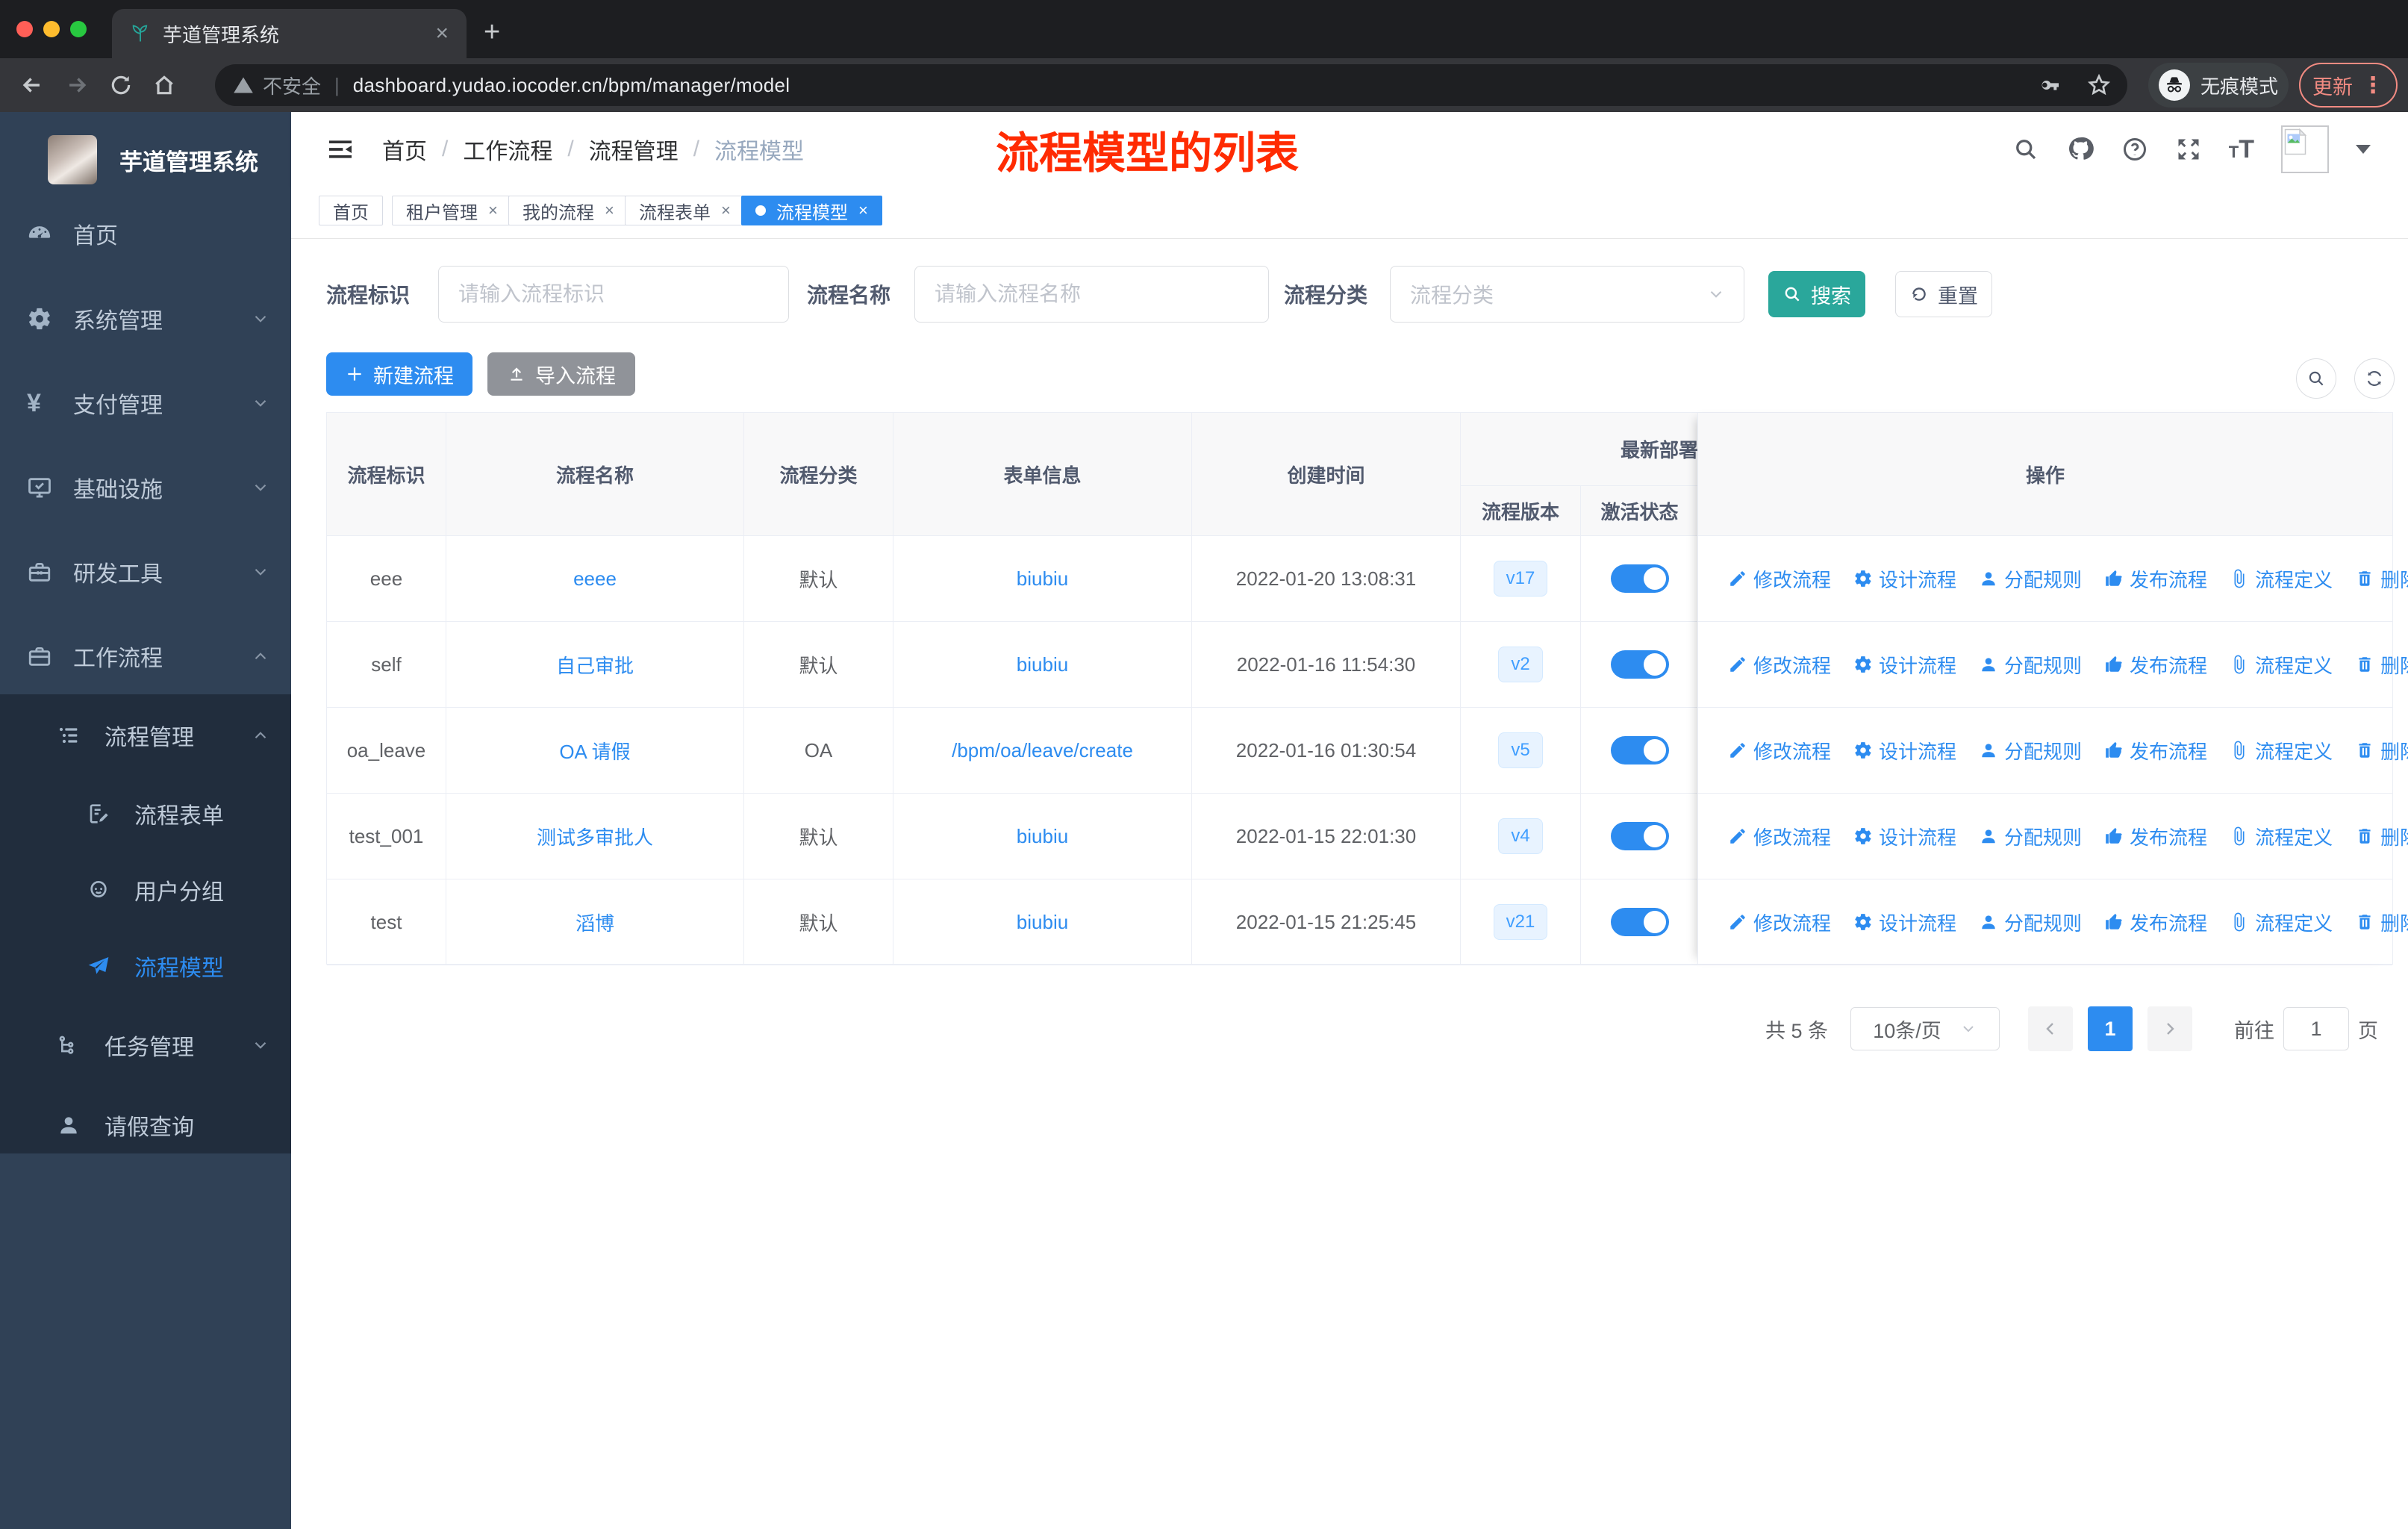 This screenshot has height=1529, width=2408. What do you see at coordinates (145, 571) in the screenshot?
I see `sidebar-item-dev-tools: 研发工具` at bounding box center [145, 571].